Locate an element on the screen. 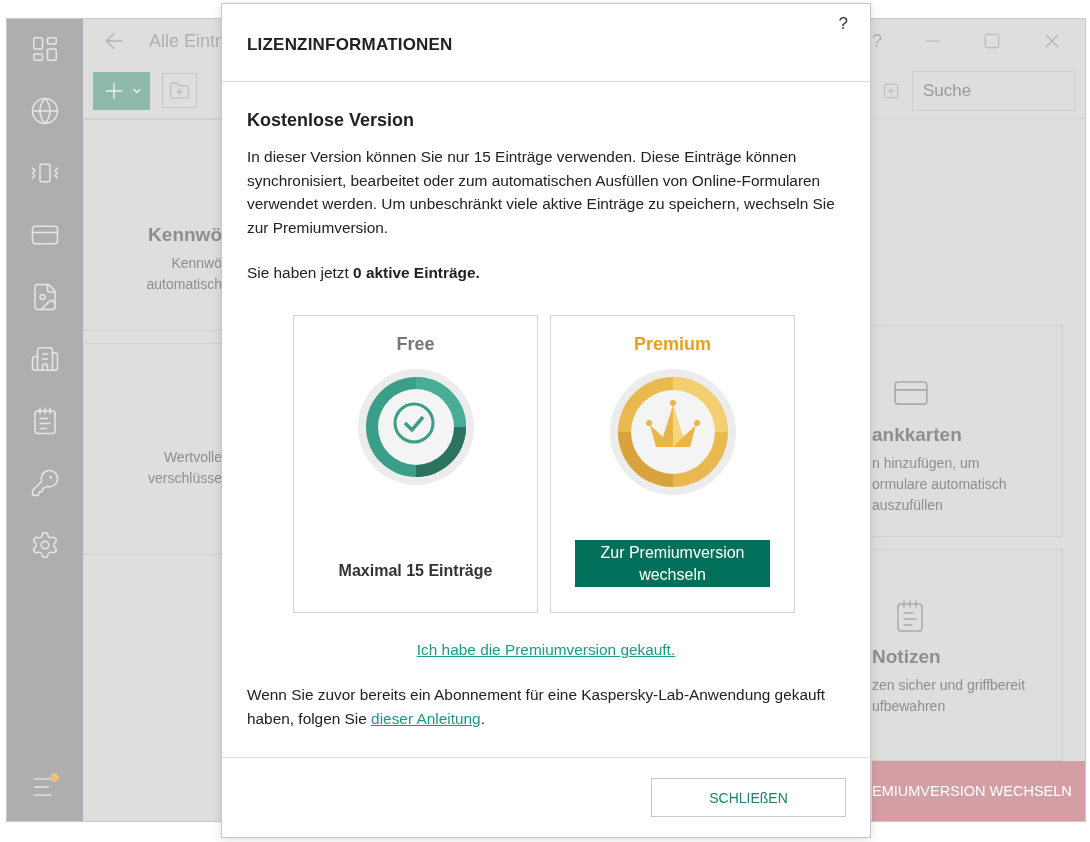  description-text: In dieser Version können Sie nur 15 Einträge verwenden. Diese Einträge können synchronisiert, bearbeitet oder zum automatischen Ausfüllen von Online-Formularen verwendet werden. Um unbeschränkt viele aktive Einträge zu speichern, wechseln Sie zur Premiumversion. is located at coordinates (541, 192).